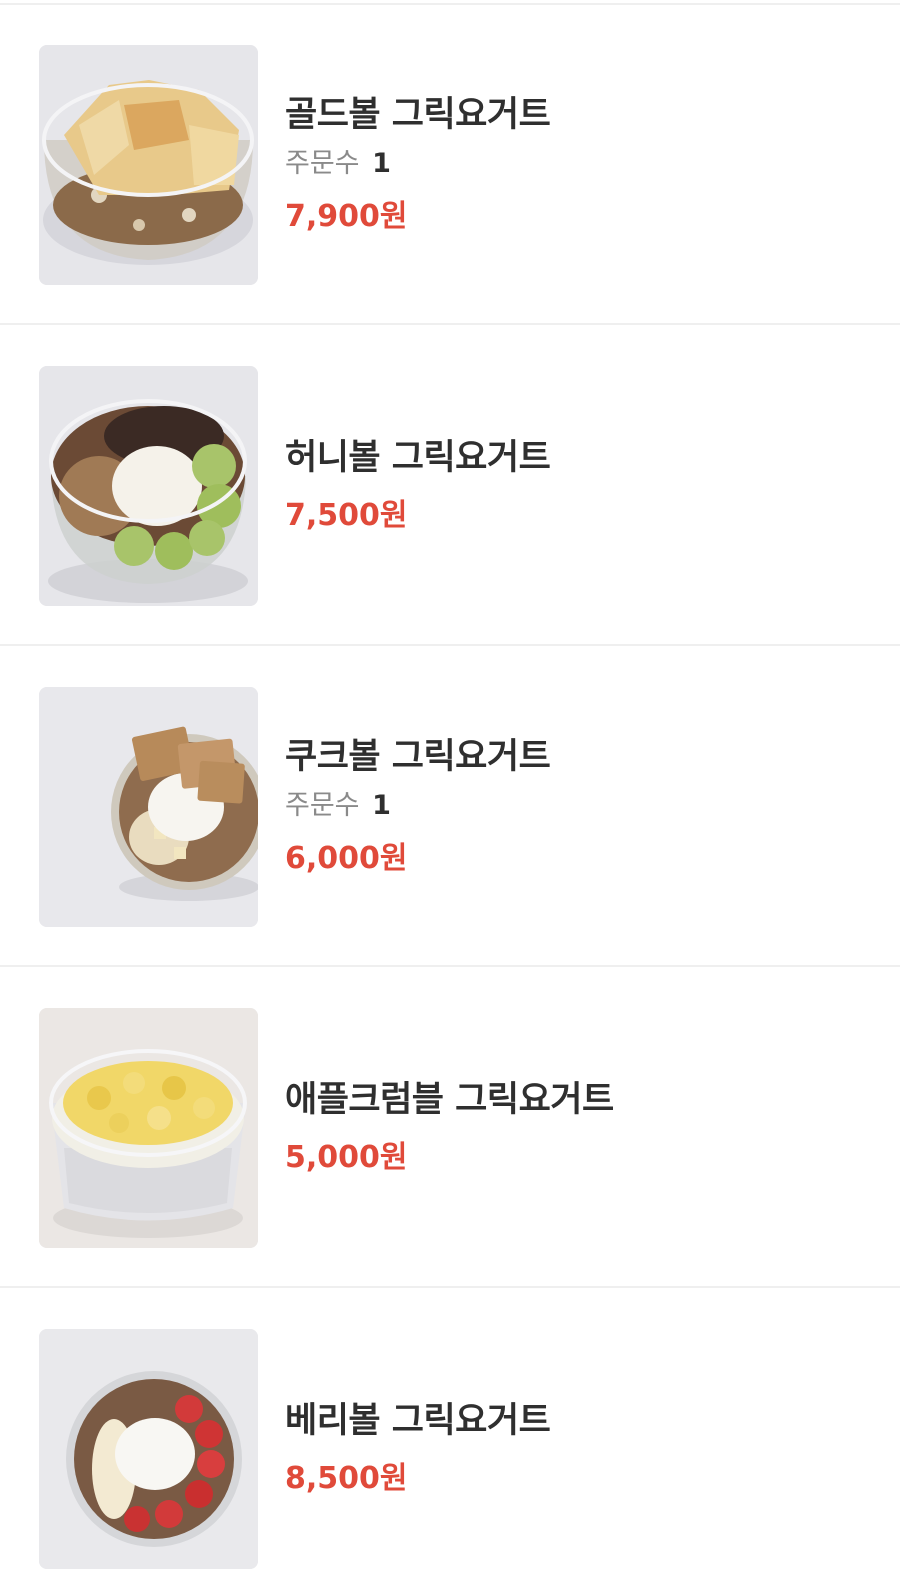  What do you see at coordinates (148, 1128) in the screenshot?
I see `apple-crumble-yogurt-photo` at bounding box center [148, 1128].